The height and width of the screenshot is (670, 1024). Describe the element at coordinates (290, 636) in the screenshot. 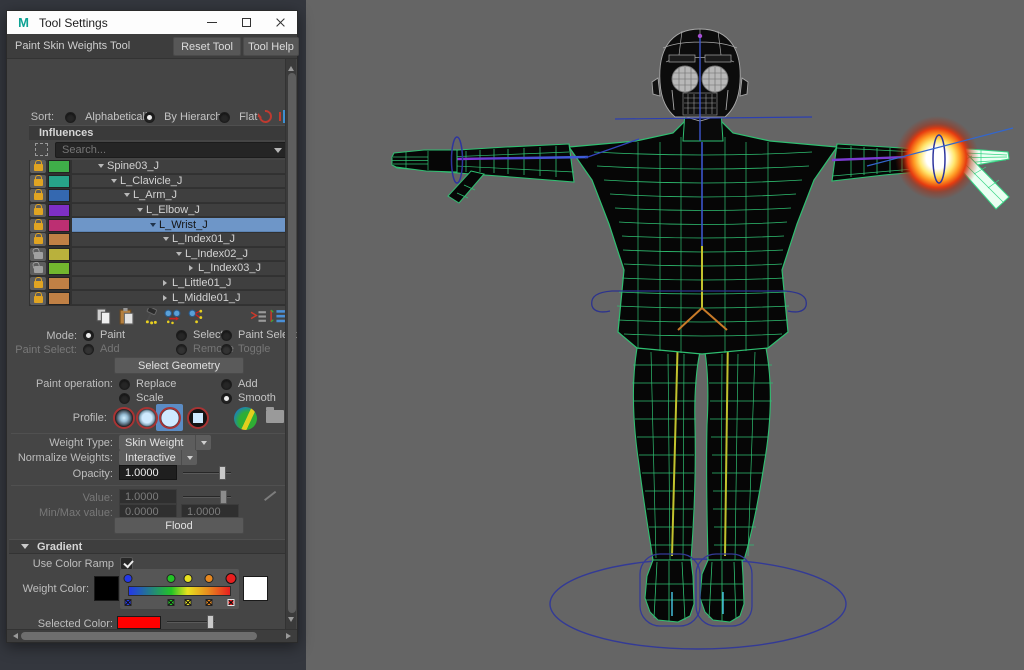

I see `scroll-right-icon` at that location.